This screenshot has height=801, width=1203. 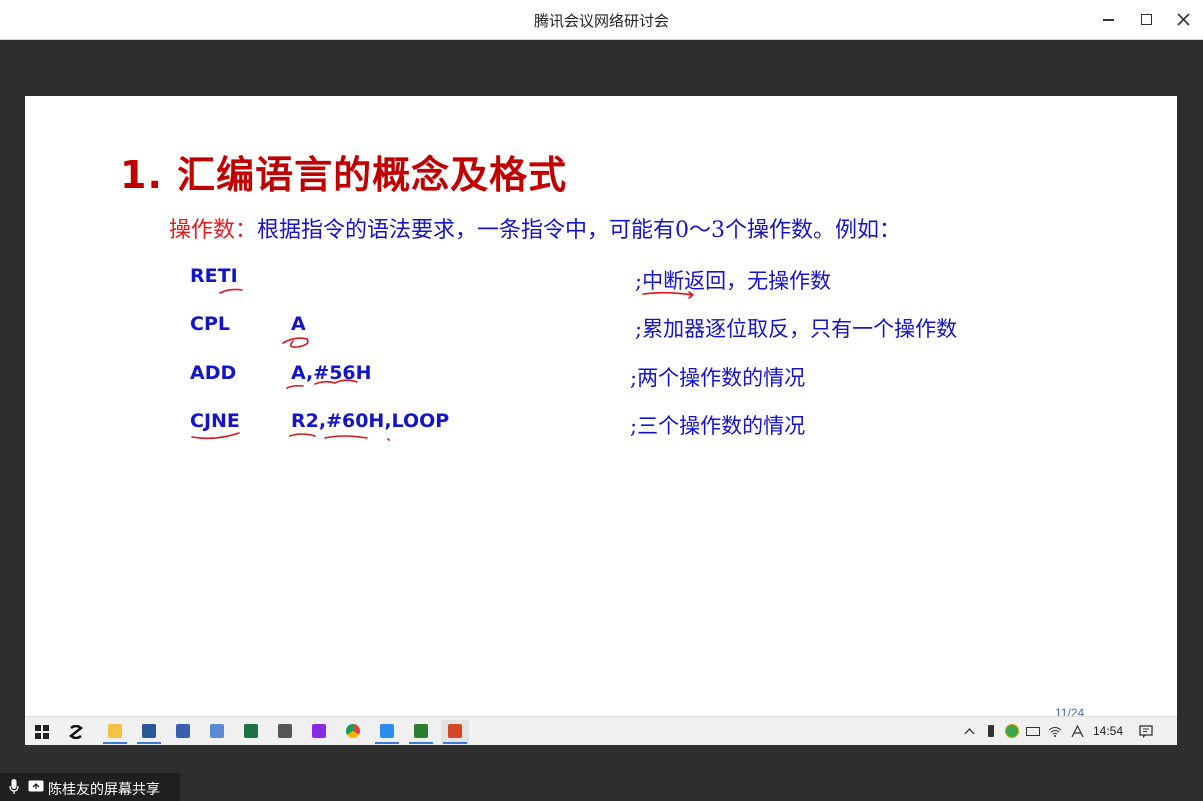 I want to click on windows-logo-icon, so click(x=42, y=732).